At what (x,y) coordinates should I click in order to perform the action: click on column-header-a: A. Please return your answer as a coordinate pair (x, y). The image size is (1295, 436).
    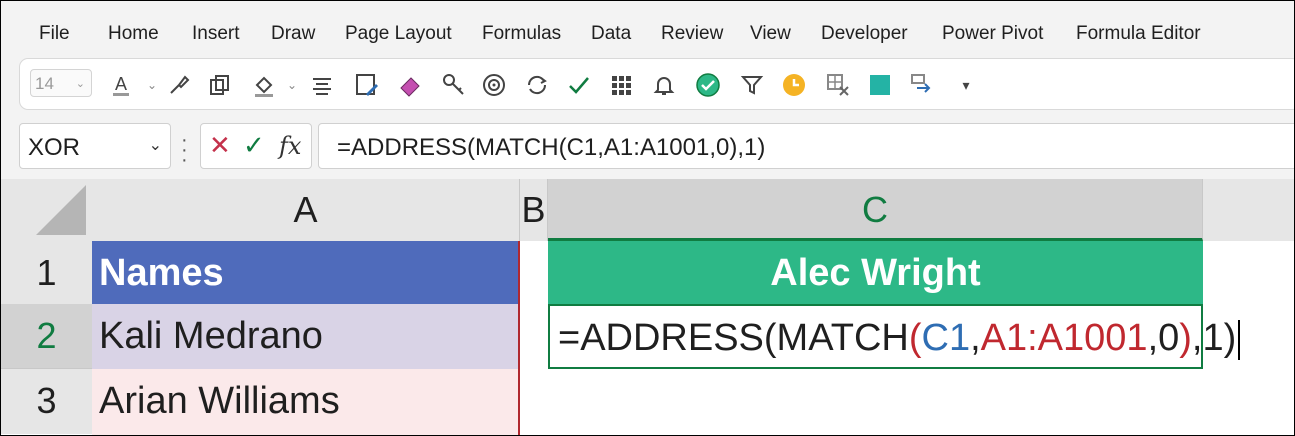
    Looking at the image, I should click on (306, 210).